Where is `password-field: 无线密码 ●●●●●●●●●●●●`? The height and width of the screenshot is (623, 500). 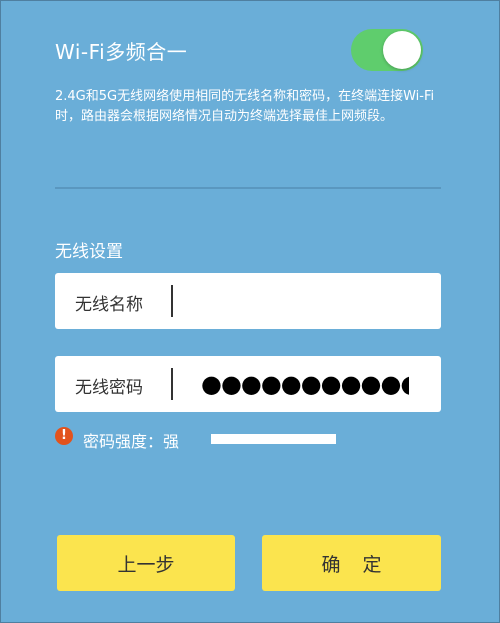
password-field: 无线密码 ●●●●●●●●●●●● is located at coordinates (248, 384).